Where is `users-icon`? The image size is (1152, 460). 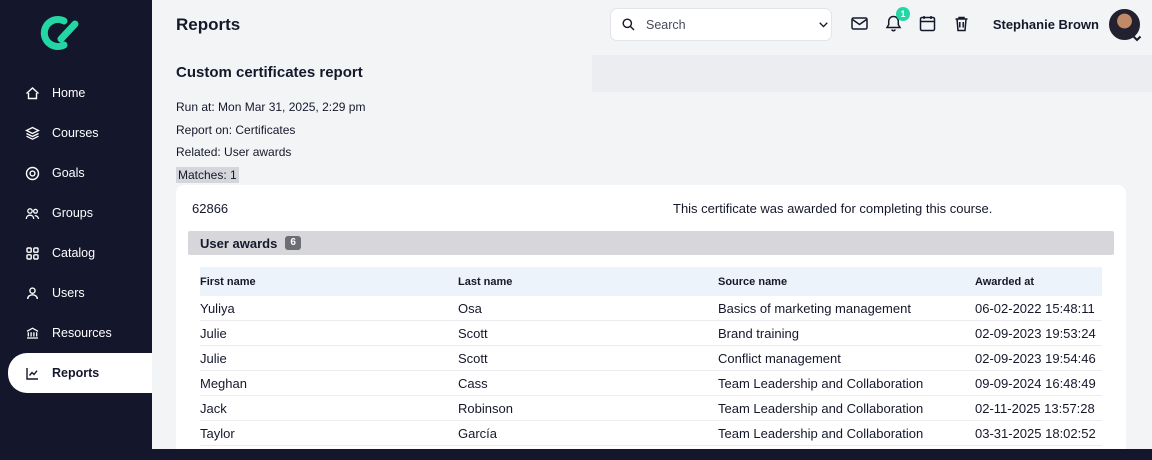
users-icon is located at coordinates (32, 293).